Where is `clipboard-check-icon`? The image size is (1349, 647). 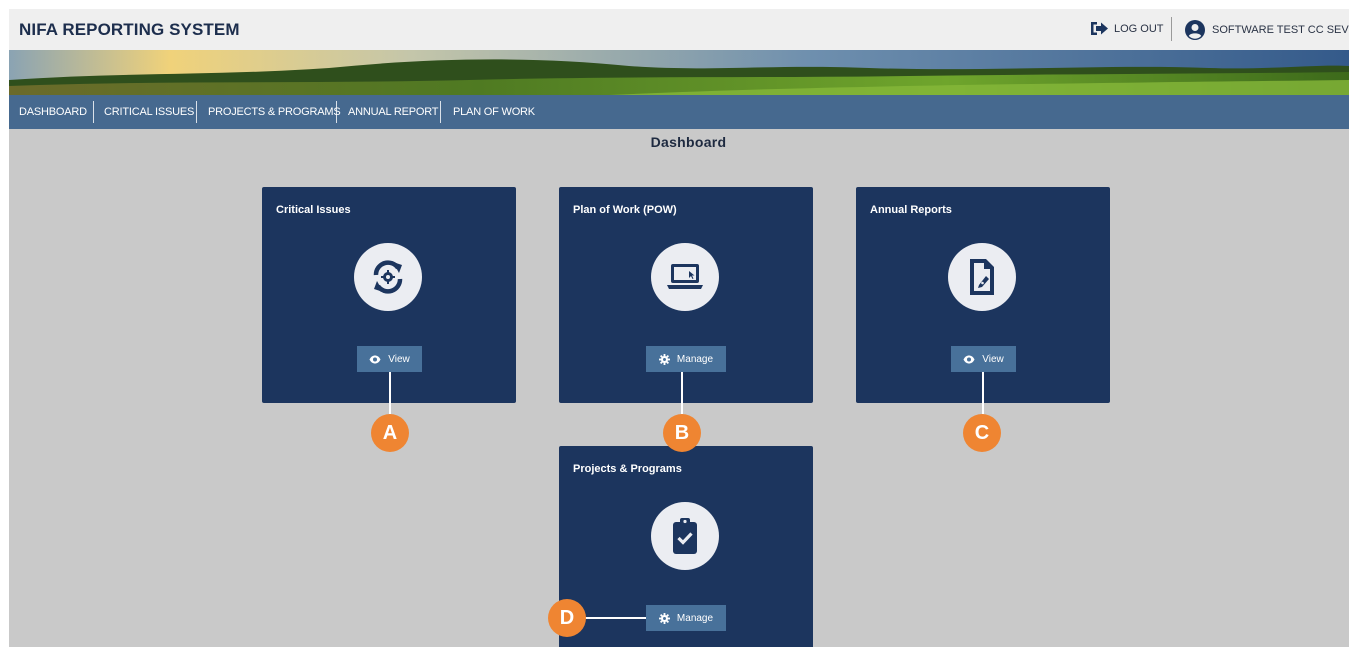
clipboard-check-icon is located at coordinates (685, 536).